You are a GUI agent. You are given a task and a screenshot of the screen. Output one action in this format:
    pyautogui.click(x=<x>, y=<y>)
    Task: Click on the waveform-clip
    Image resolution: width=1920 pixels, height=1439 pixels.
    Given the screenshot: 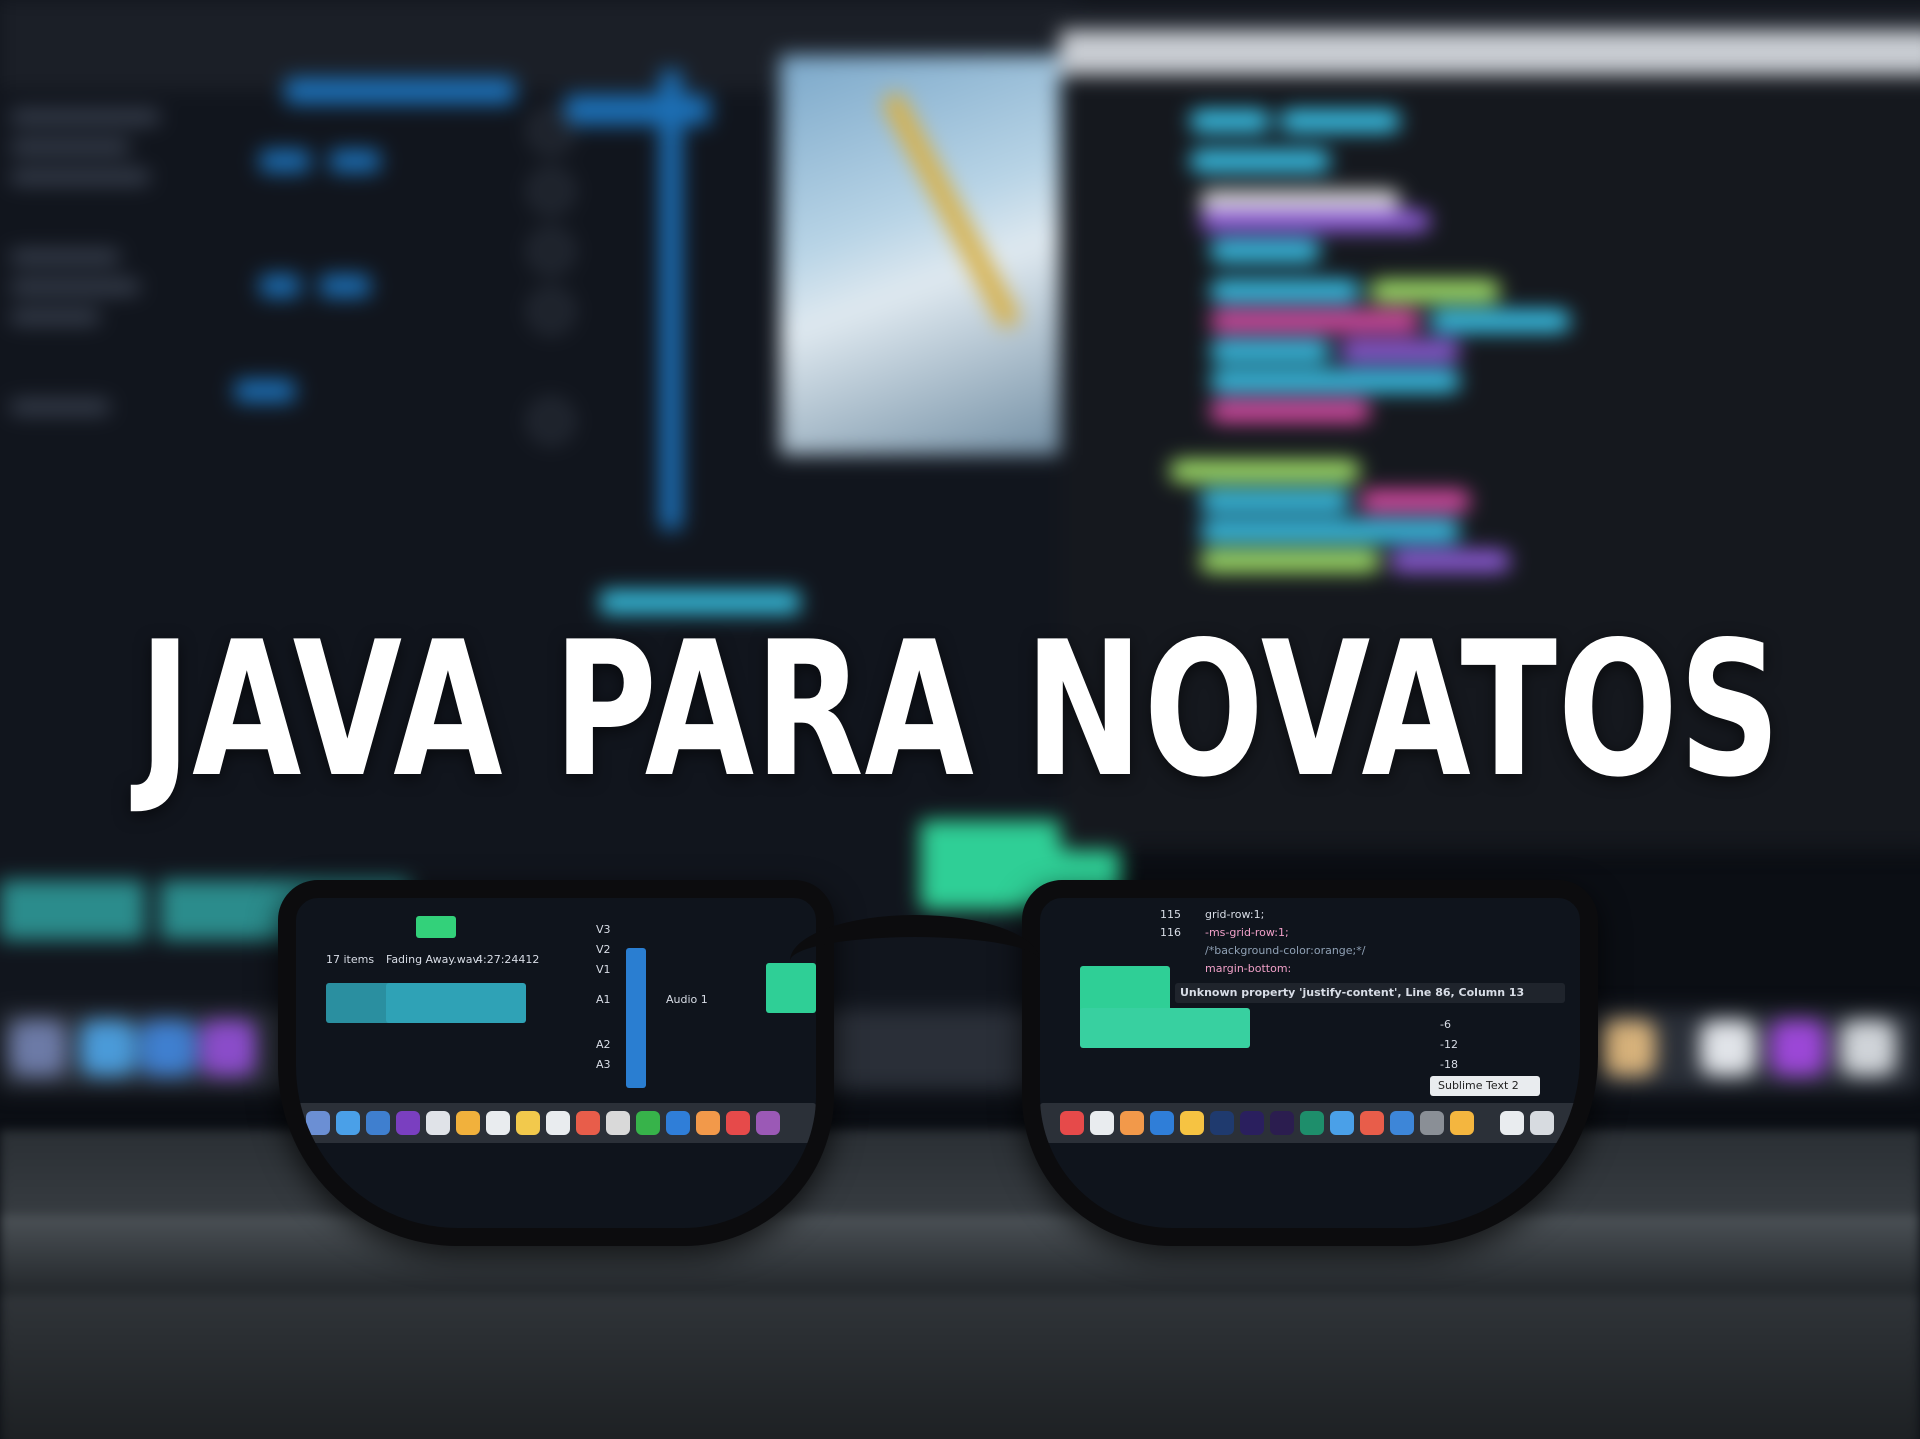 What is the action you would take?
    pyautogui.click(x=72, y=910)
    